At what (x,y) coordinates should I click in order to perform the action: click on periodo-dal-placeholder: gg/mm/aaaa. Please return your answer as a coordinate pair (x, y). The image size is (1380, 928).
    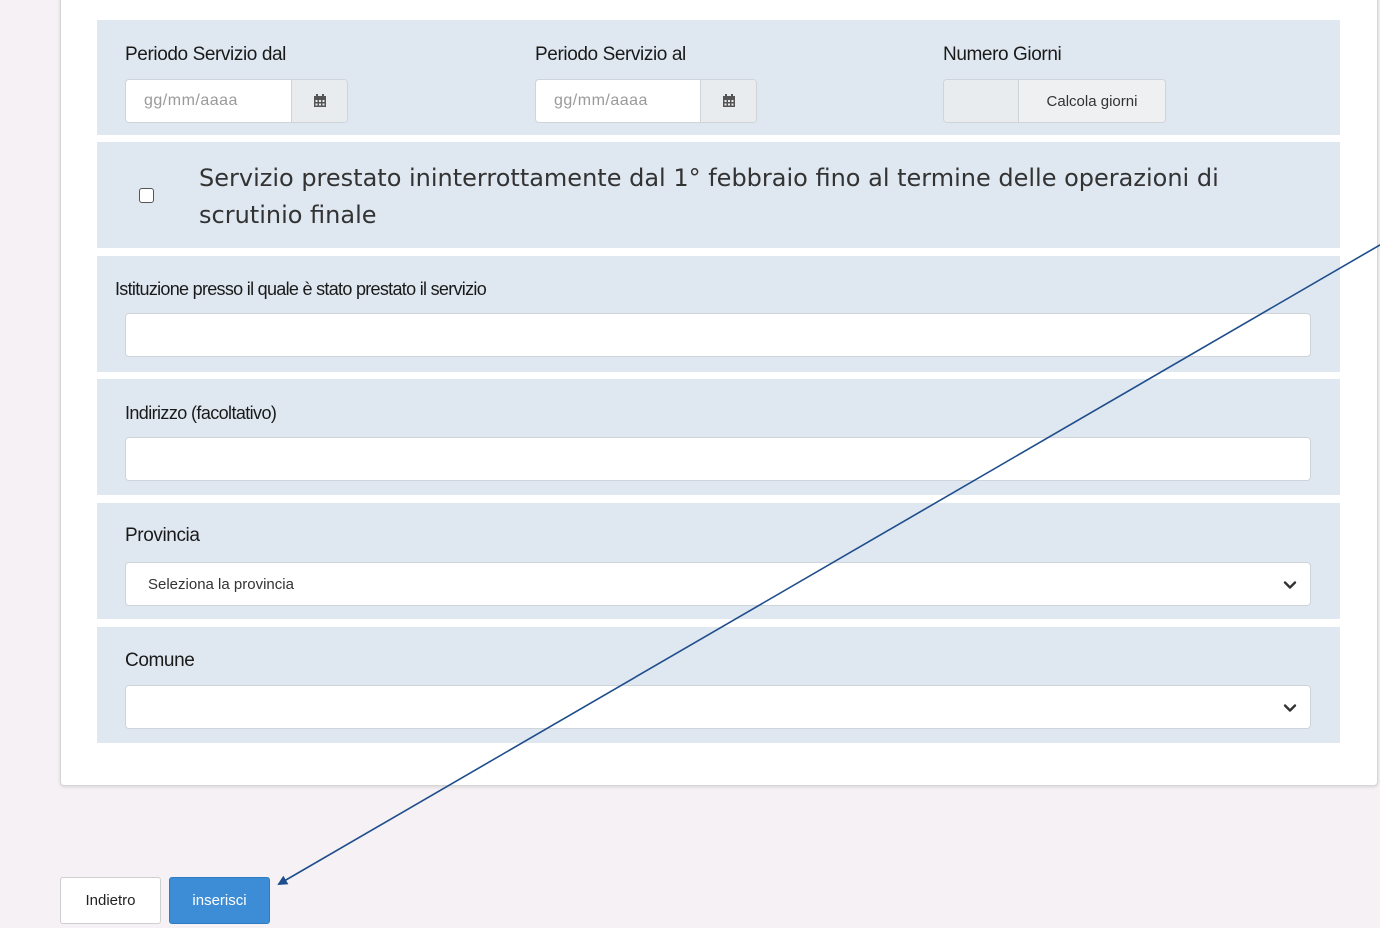
    Looking at the image, I should click on (208, 101).